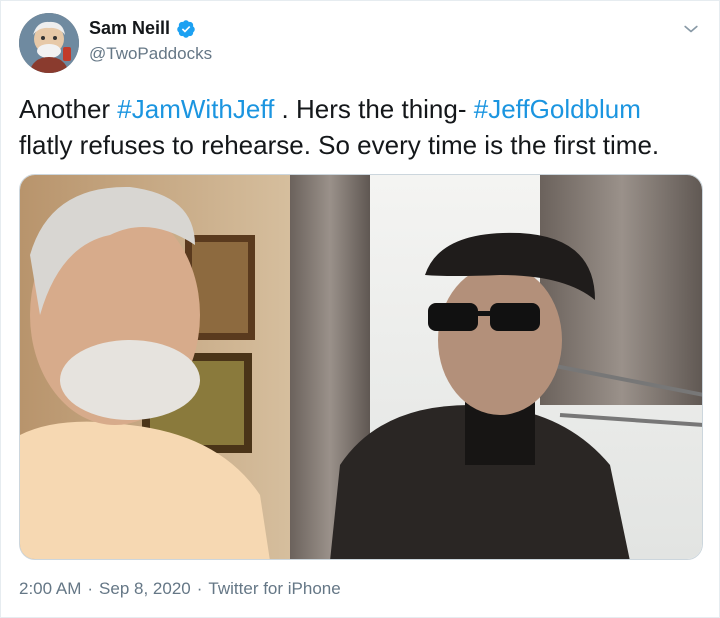 Image resolution: width=720 pixels, height=618 pixels. What do you see at coordinates (186, 28) in the screenshot?
I see `verified-badge-icon` at bounding box center [186, 28].